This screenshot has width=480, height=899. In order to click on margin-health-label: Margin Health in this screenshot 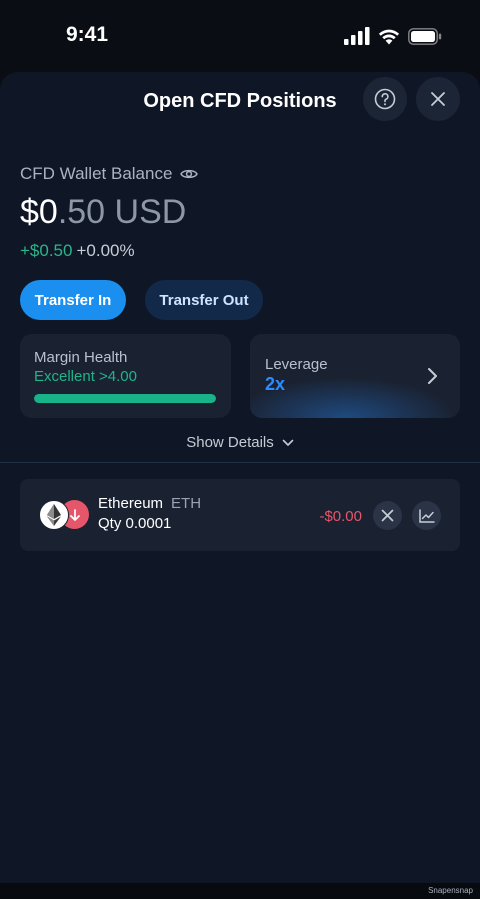, I will do `click(81, 357)`.